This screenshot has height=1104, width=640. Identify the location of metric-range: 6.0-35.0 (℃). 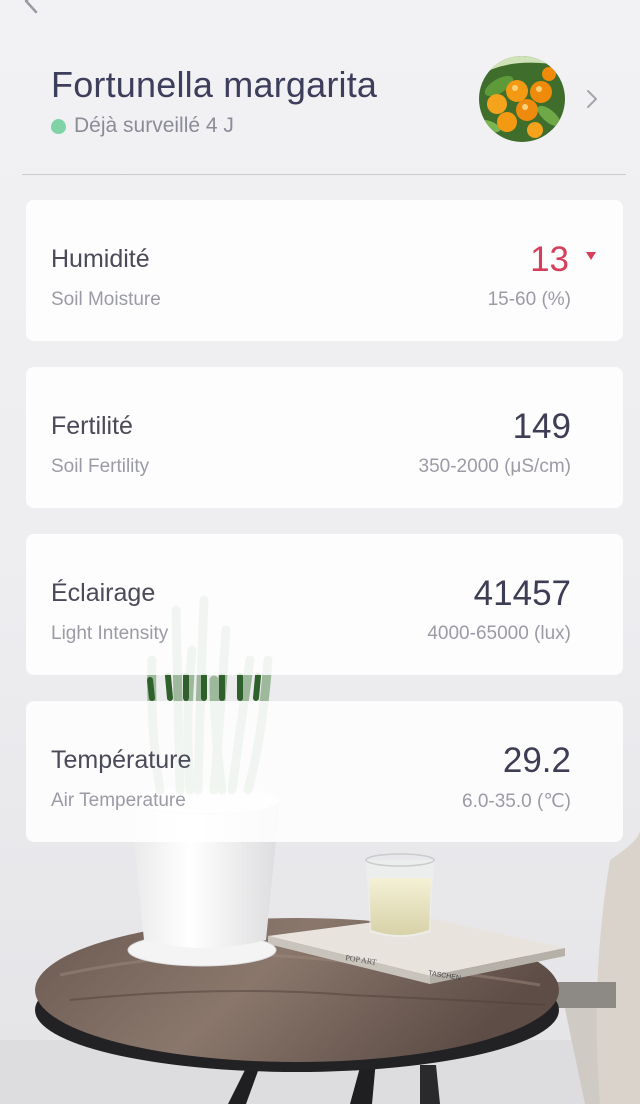
(516, 801).